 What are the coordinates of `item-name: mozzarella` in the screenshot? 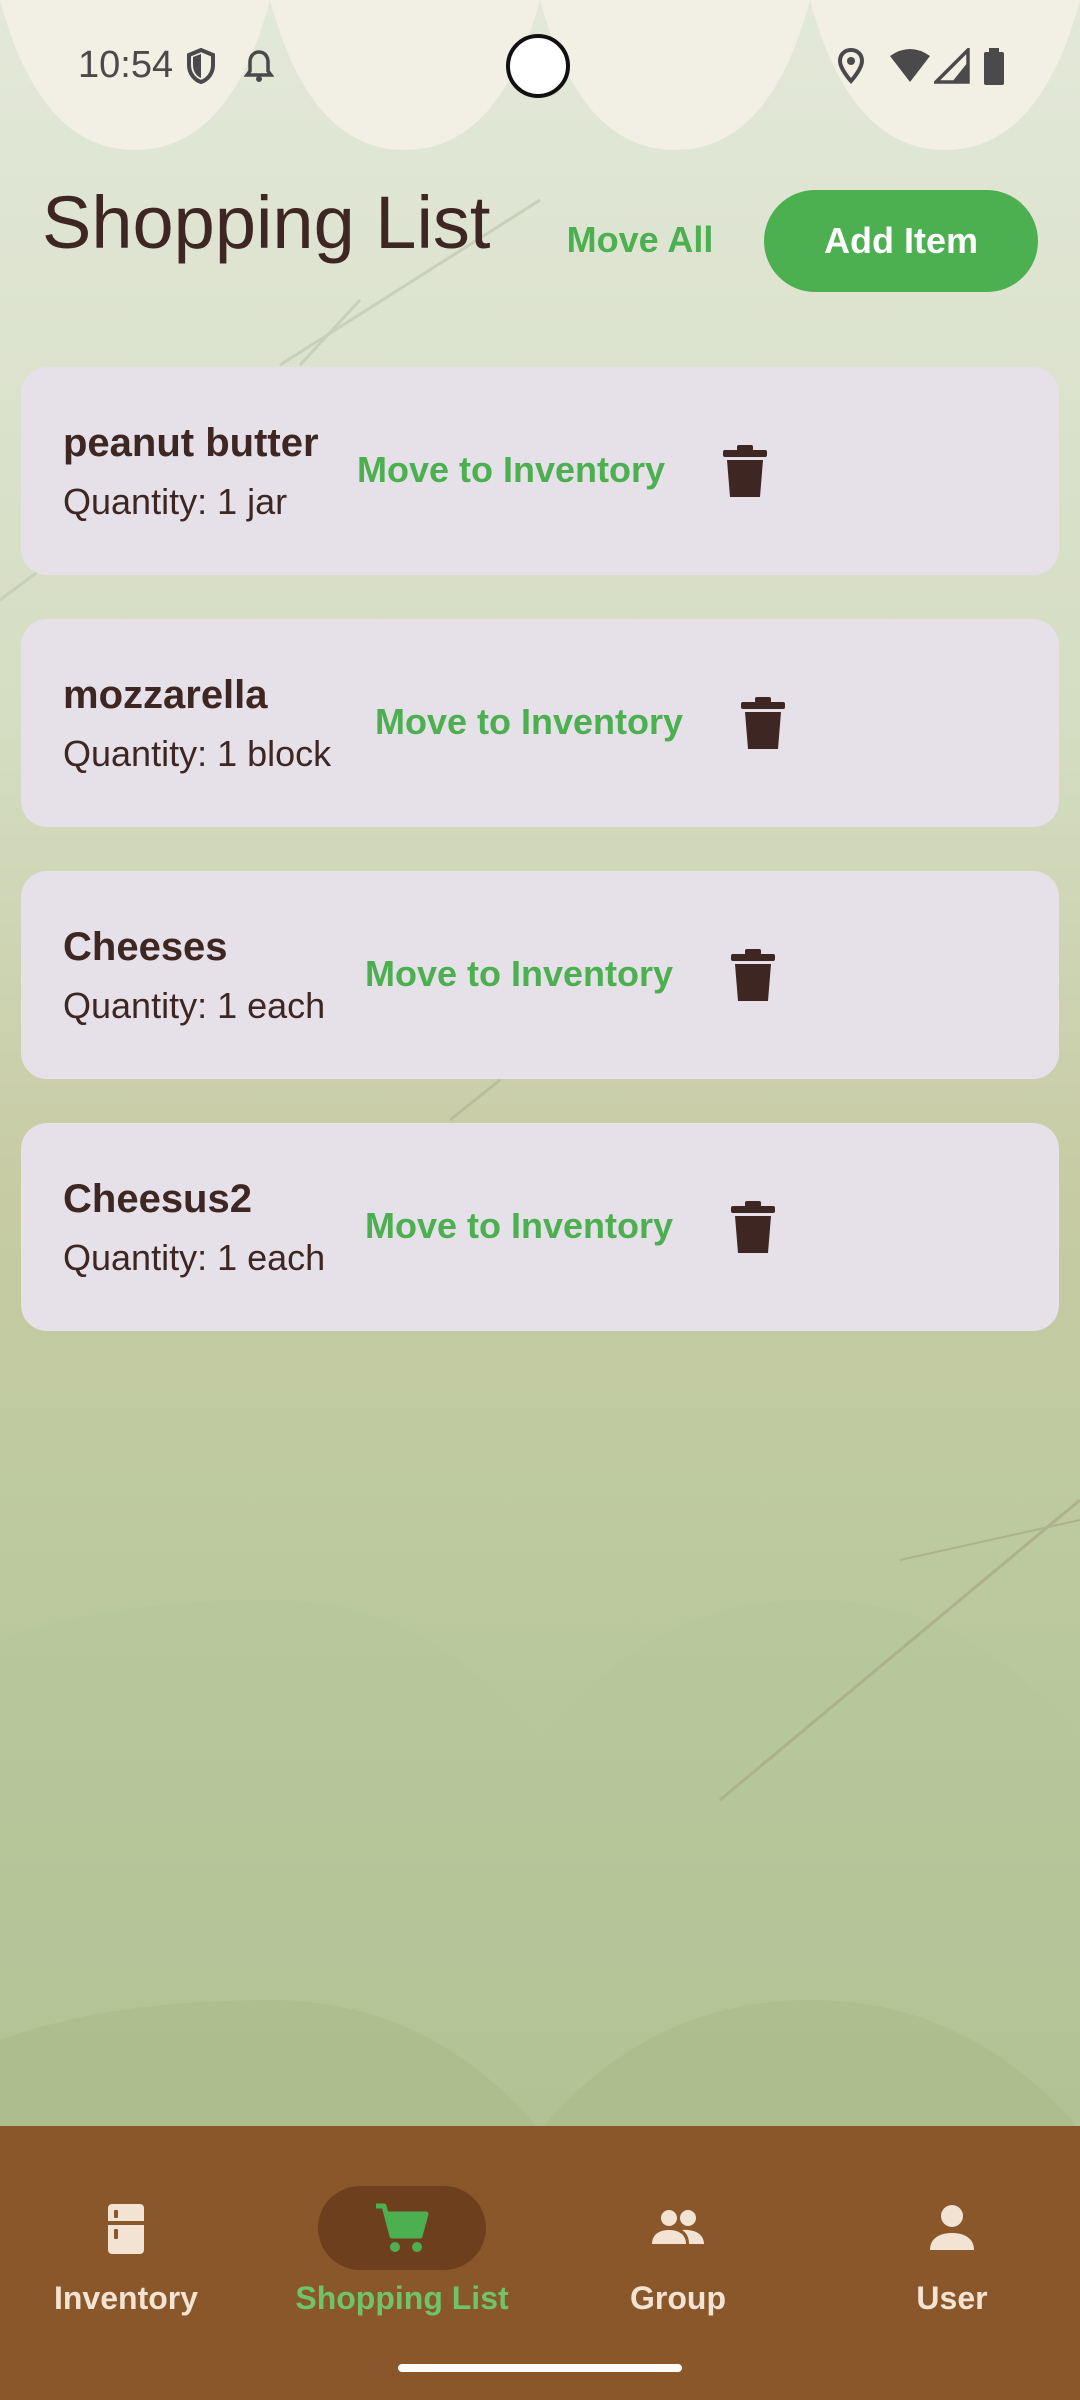 It's located at (165, 695).